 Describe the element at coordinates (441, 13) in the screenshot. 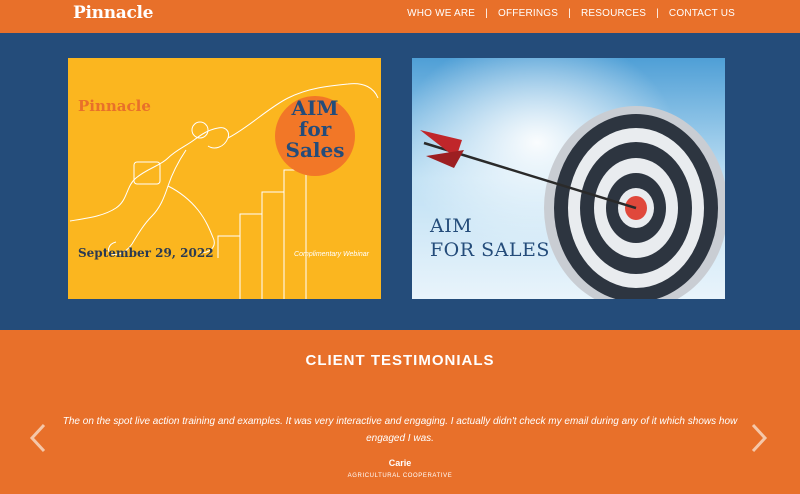

I see `nav-who-we-are: WHO WE ARE` at that location.